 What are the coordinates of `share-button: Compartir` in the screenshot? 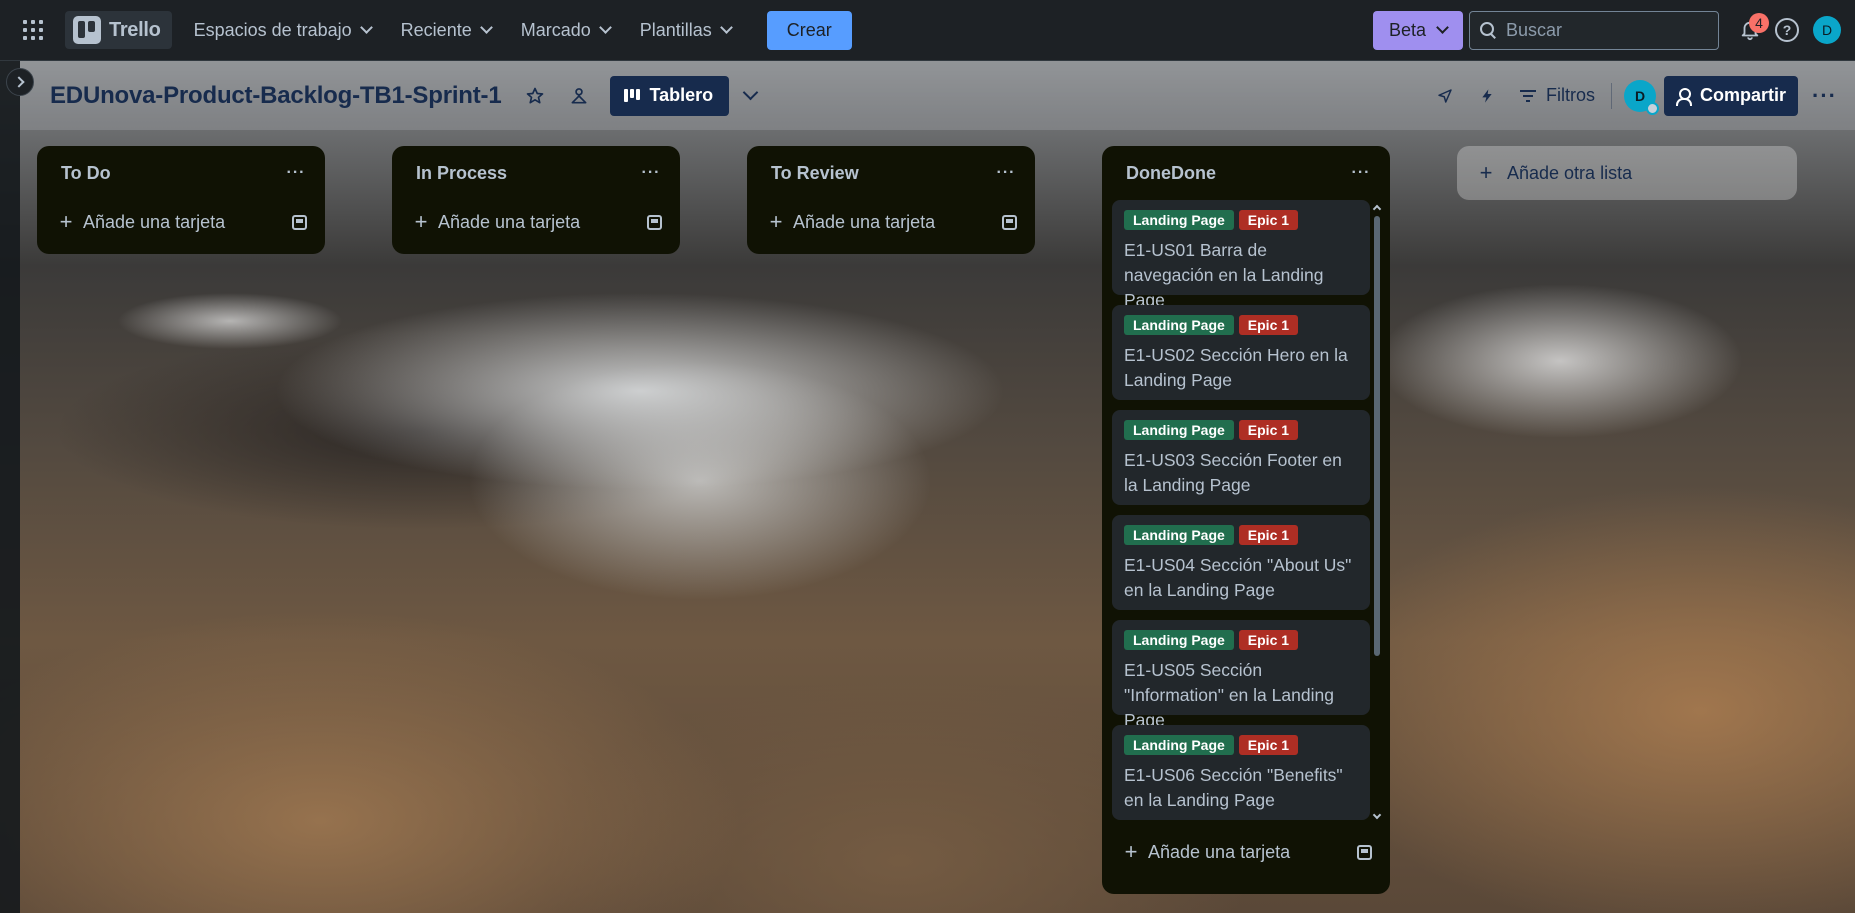 It's located at (1731, 95).